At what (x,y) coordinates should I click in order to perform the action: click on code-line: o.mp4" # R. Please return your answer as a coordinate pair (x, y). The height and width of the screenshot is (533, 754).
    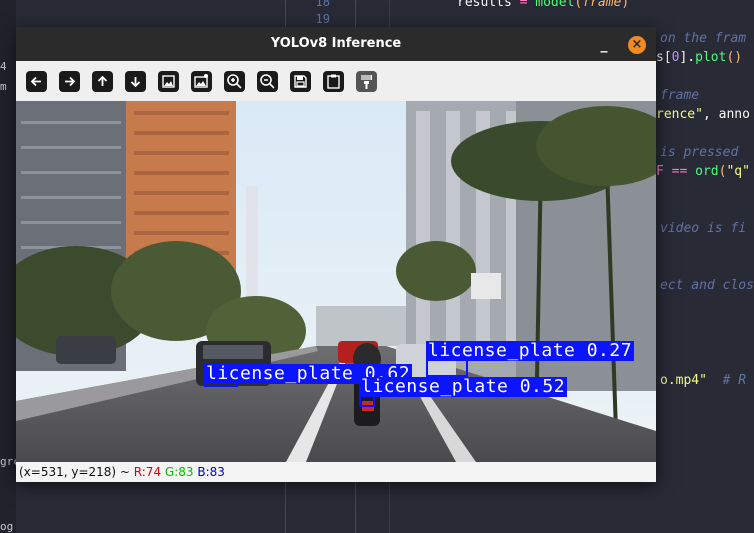
    Looking at the image, I should click on (703, 380).